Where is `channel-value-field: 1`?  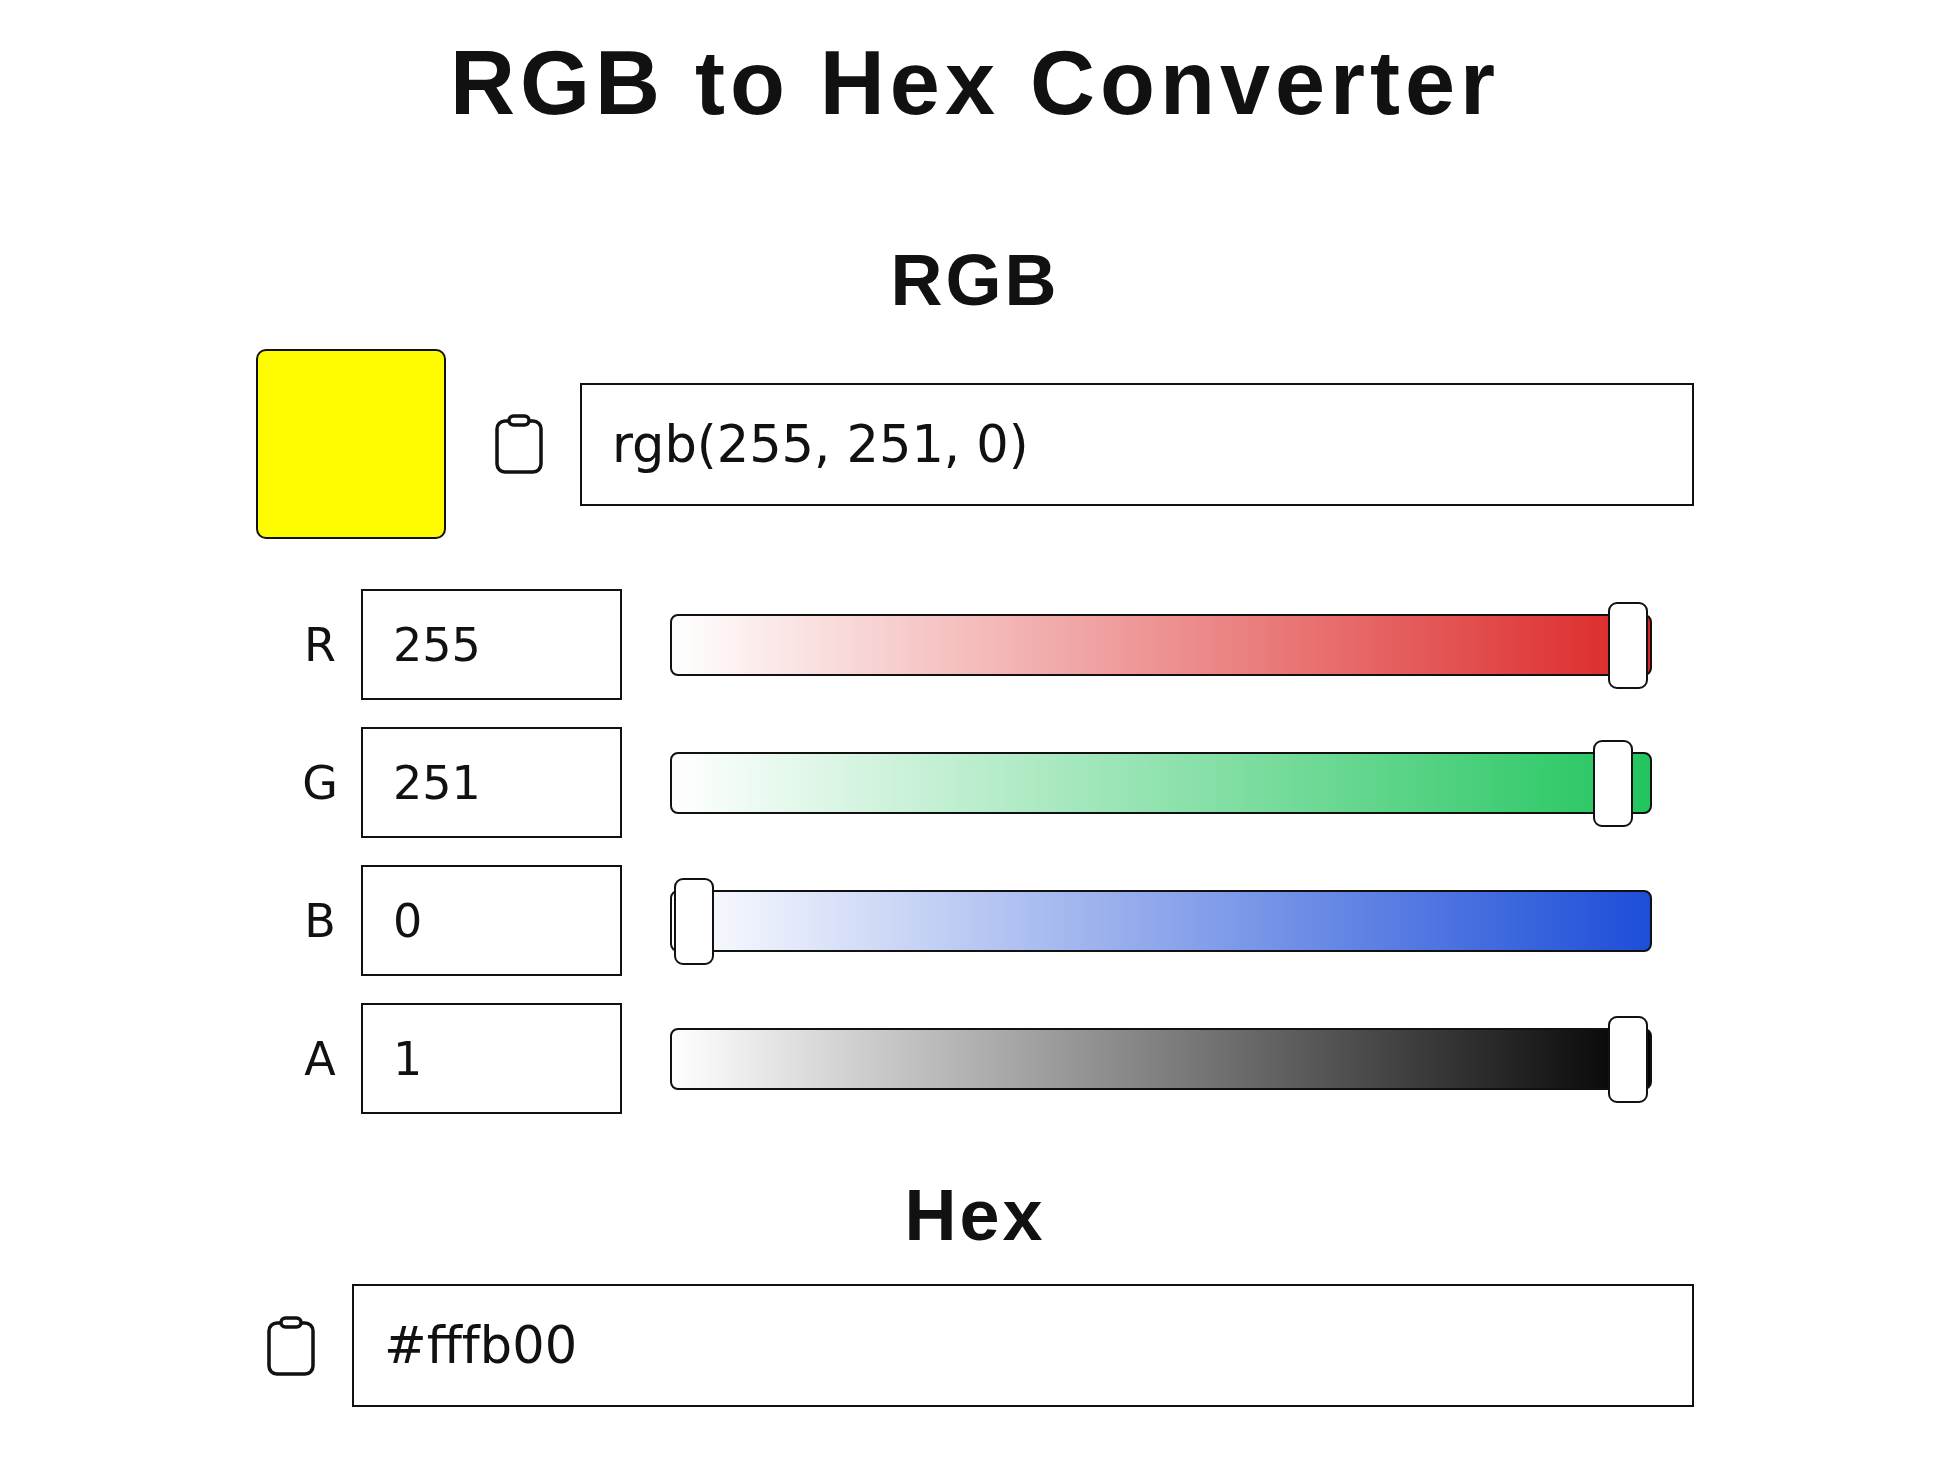
channel-value-field: 1 is located at coordinates (491, 1058).